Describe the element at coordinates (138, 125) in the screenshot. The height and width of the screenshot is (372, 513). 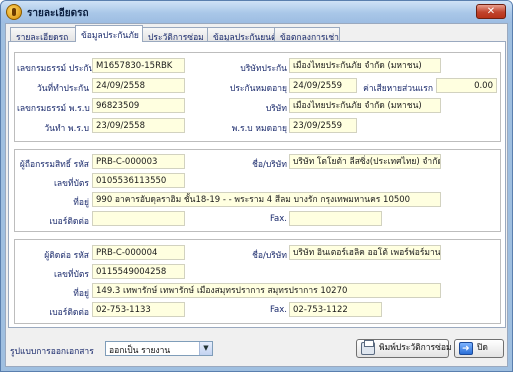
I see `prb-date-field: 23/09/2558` at that location.